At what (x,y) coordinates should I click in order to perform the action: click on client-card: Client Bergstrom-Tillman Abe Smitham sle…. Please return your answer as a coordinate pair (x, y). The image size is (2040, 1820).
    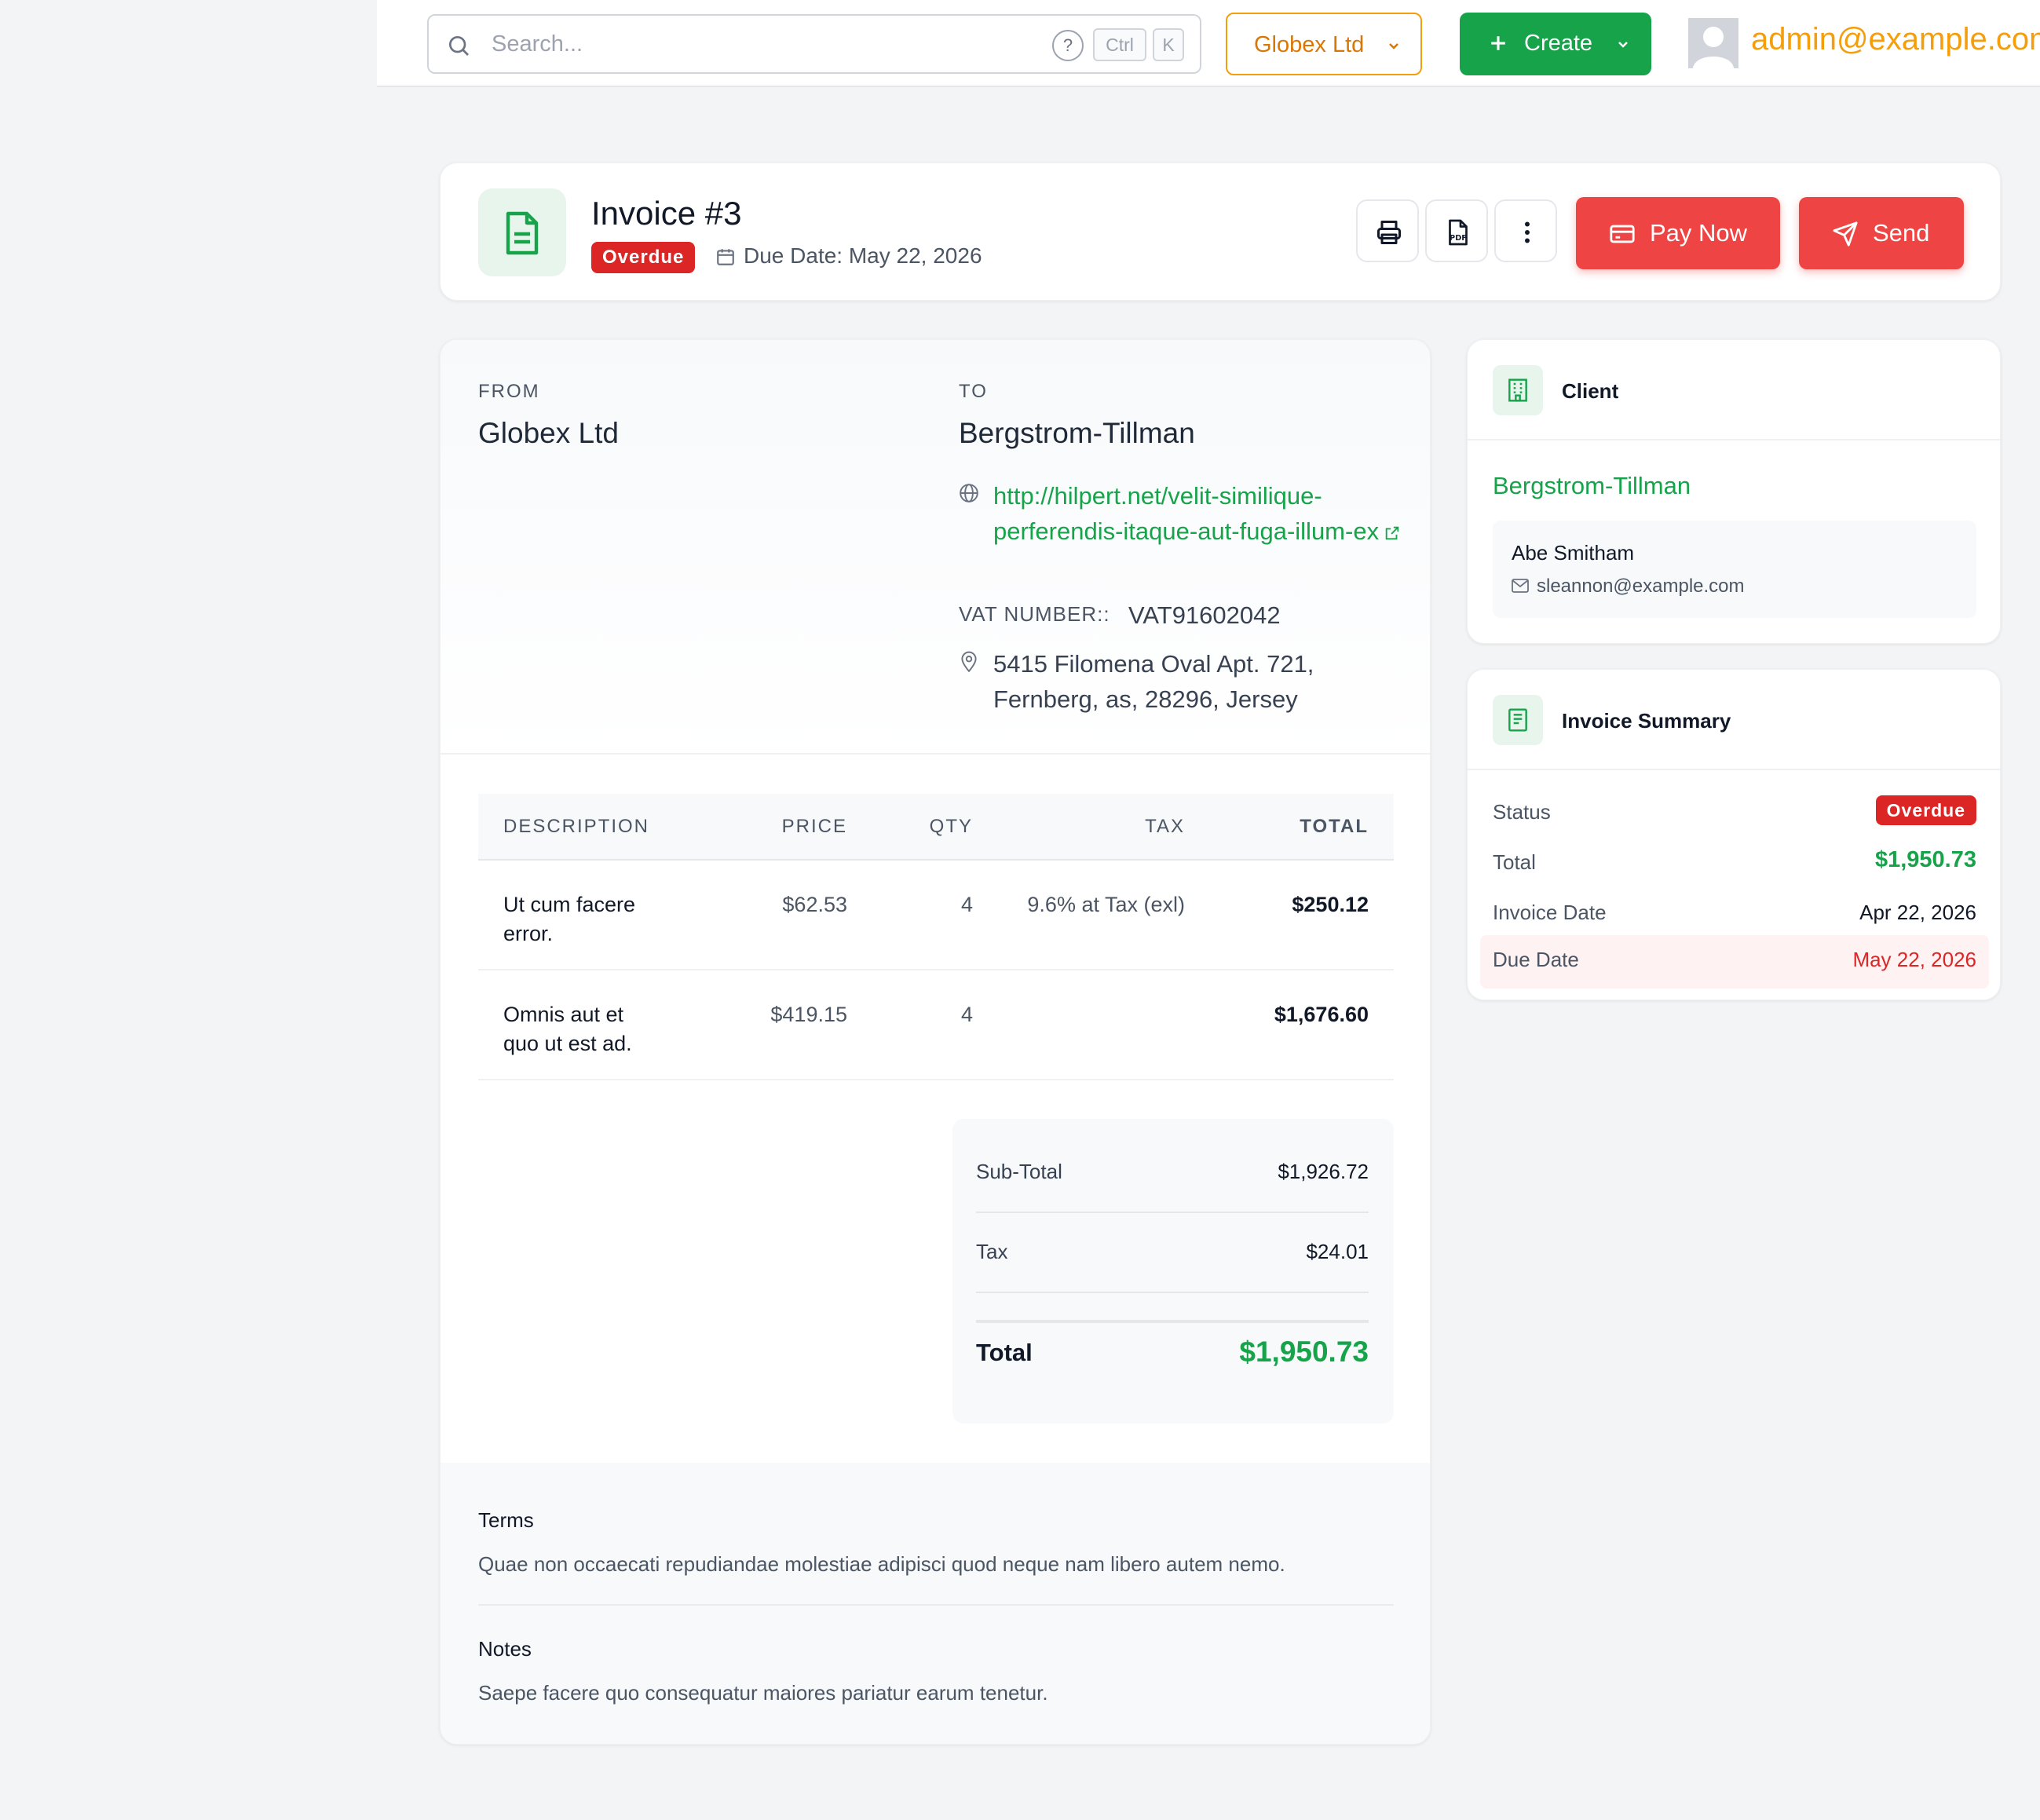
    Looking at the image, I should click on (1734, 491).